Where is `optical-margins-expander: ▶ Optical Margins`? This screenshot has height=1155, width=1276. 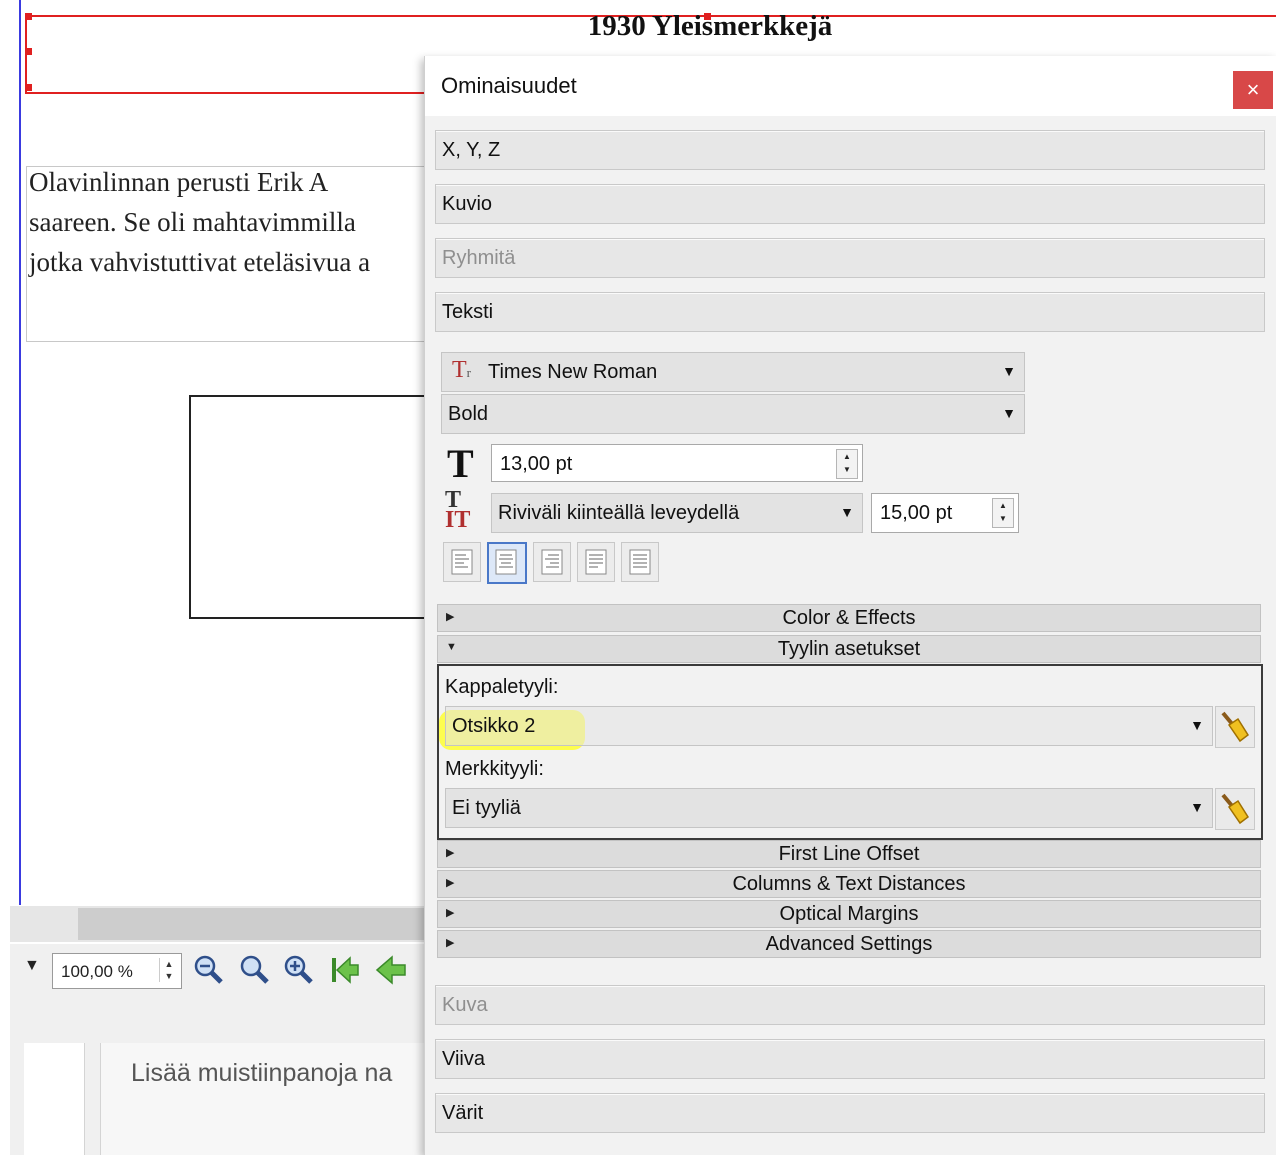 optical-margins-expander: ▶ Optical Margins is located at coordinates (849, 914).